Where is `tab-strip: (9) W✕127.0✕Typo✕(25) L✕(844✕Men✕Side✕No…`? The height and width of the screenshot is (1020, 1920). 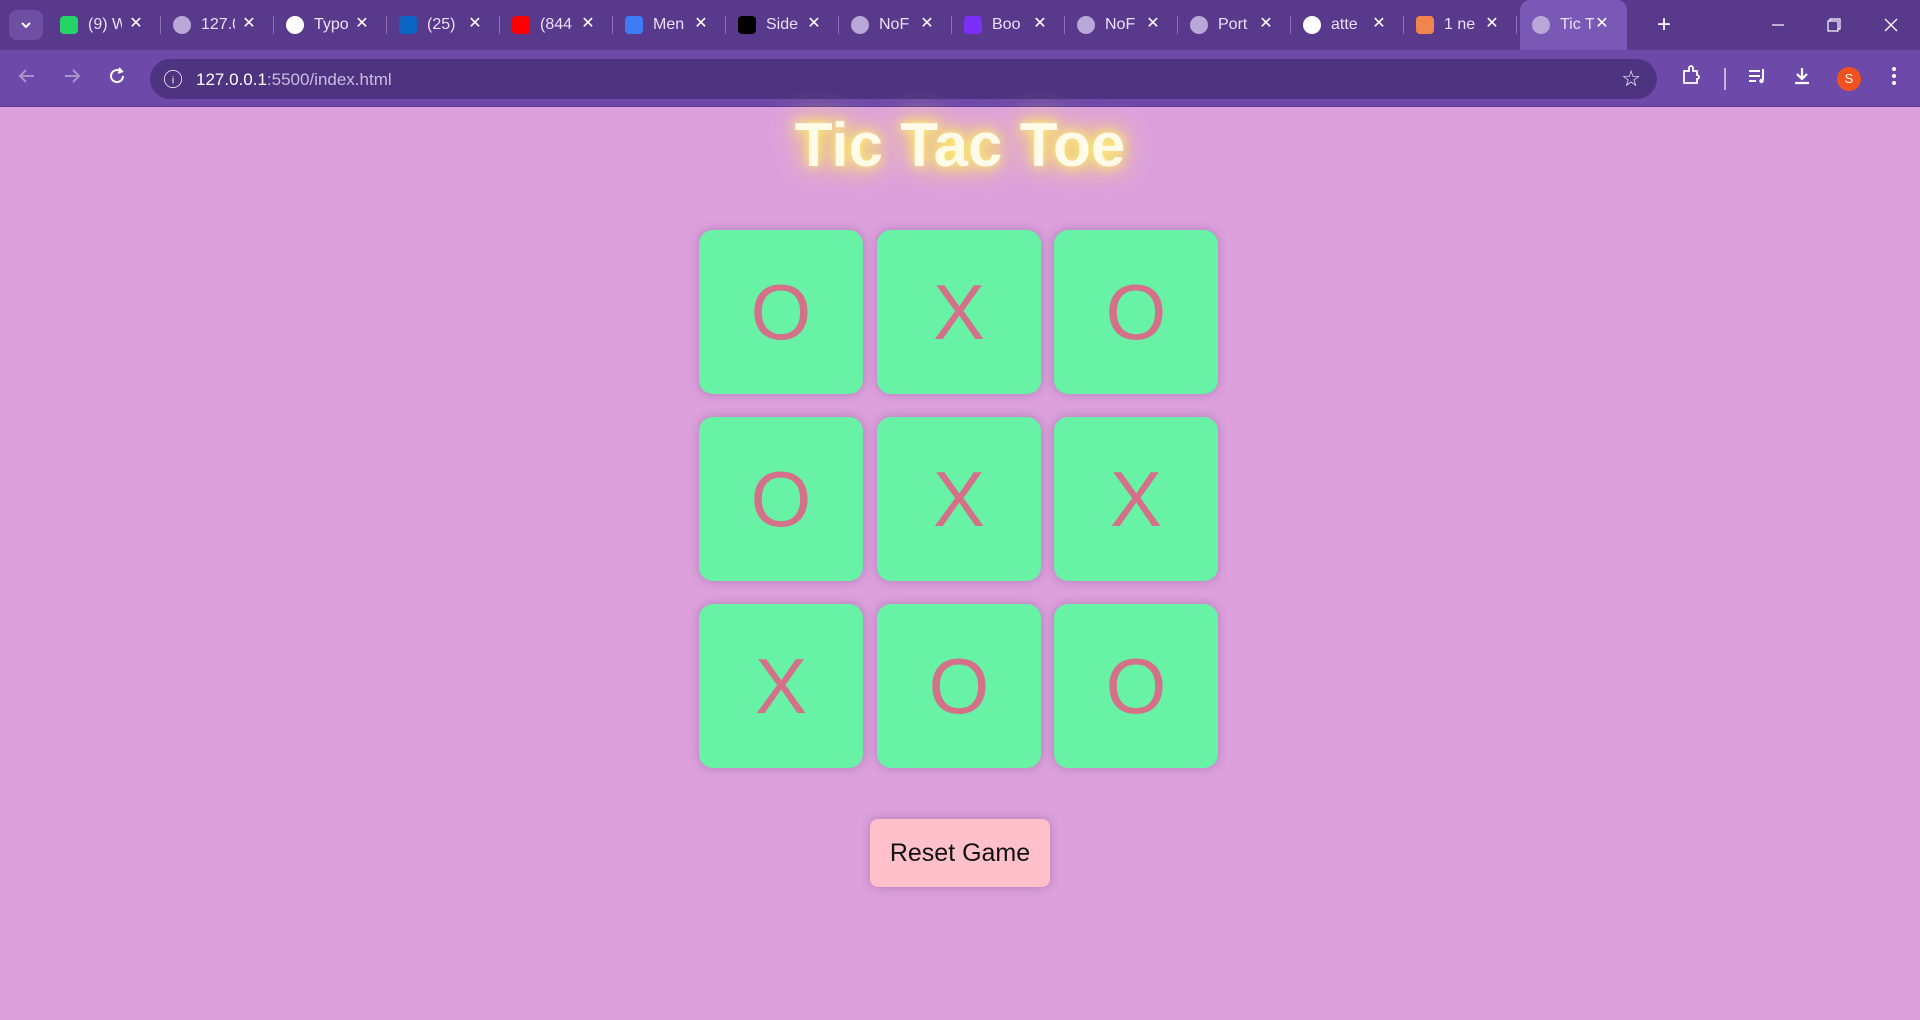
tab-strip: (9) W✕127.0✕Typo✕(25) L✕(844✕Men✕Side✕No… is located at coordinates (960, 25).